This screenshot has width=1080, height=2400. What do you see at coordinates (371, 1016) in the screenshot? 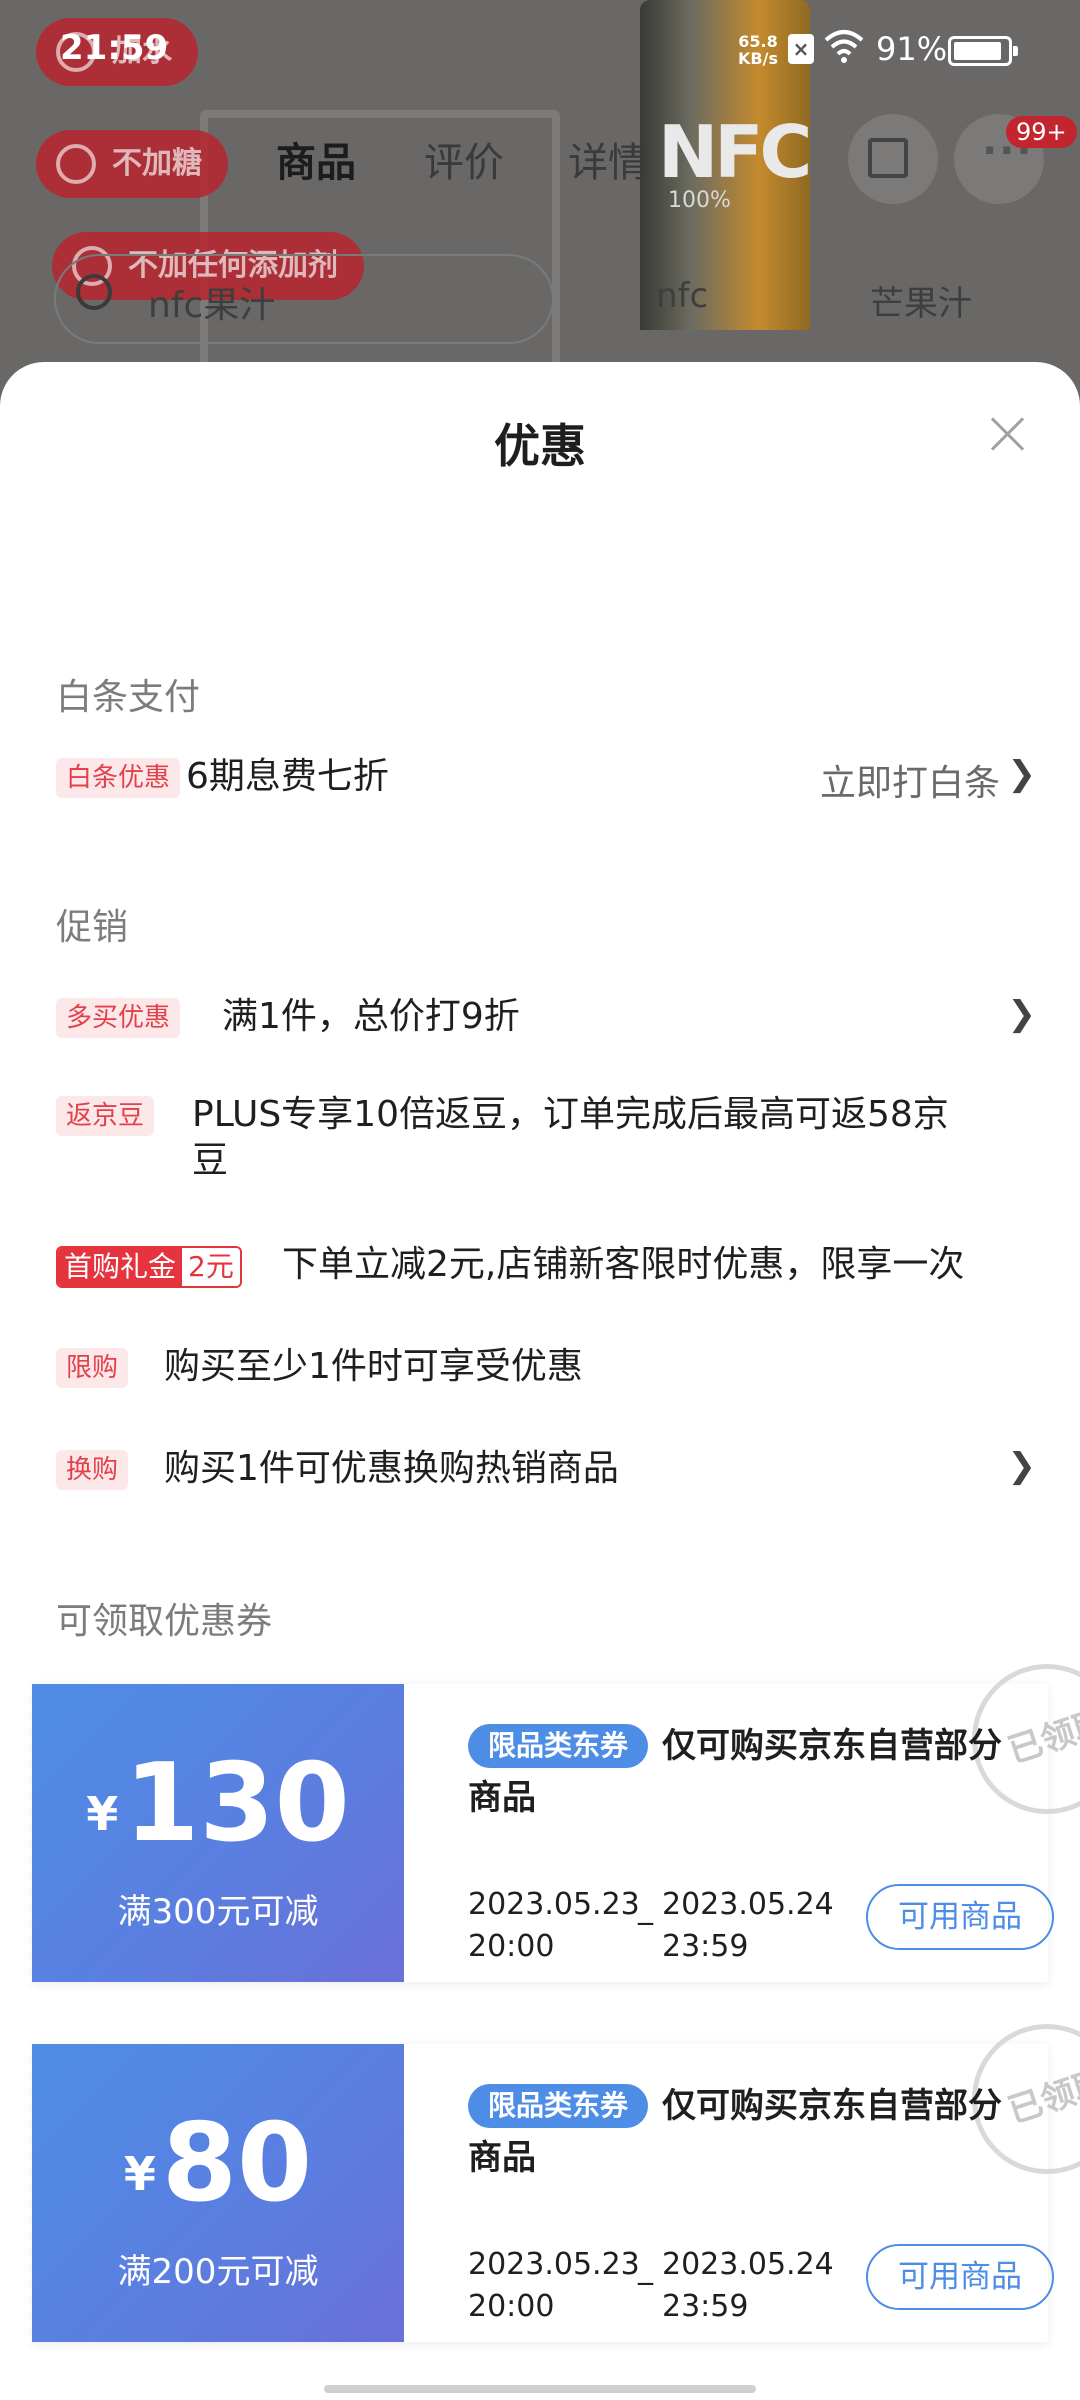
I see `promo-text: 满1件，总价打9折` at bounding box center [371, 1016].